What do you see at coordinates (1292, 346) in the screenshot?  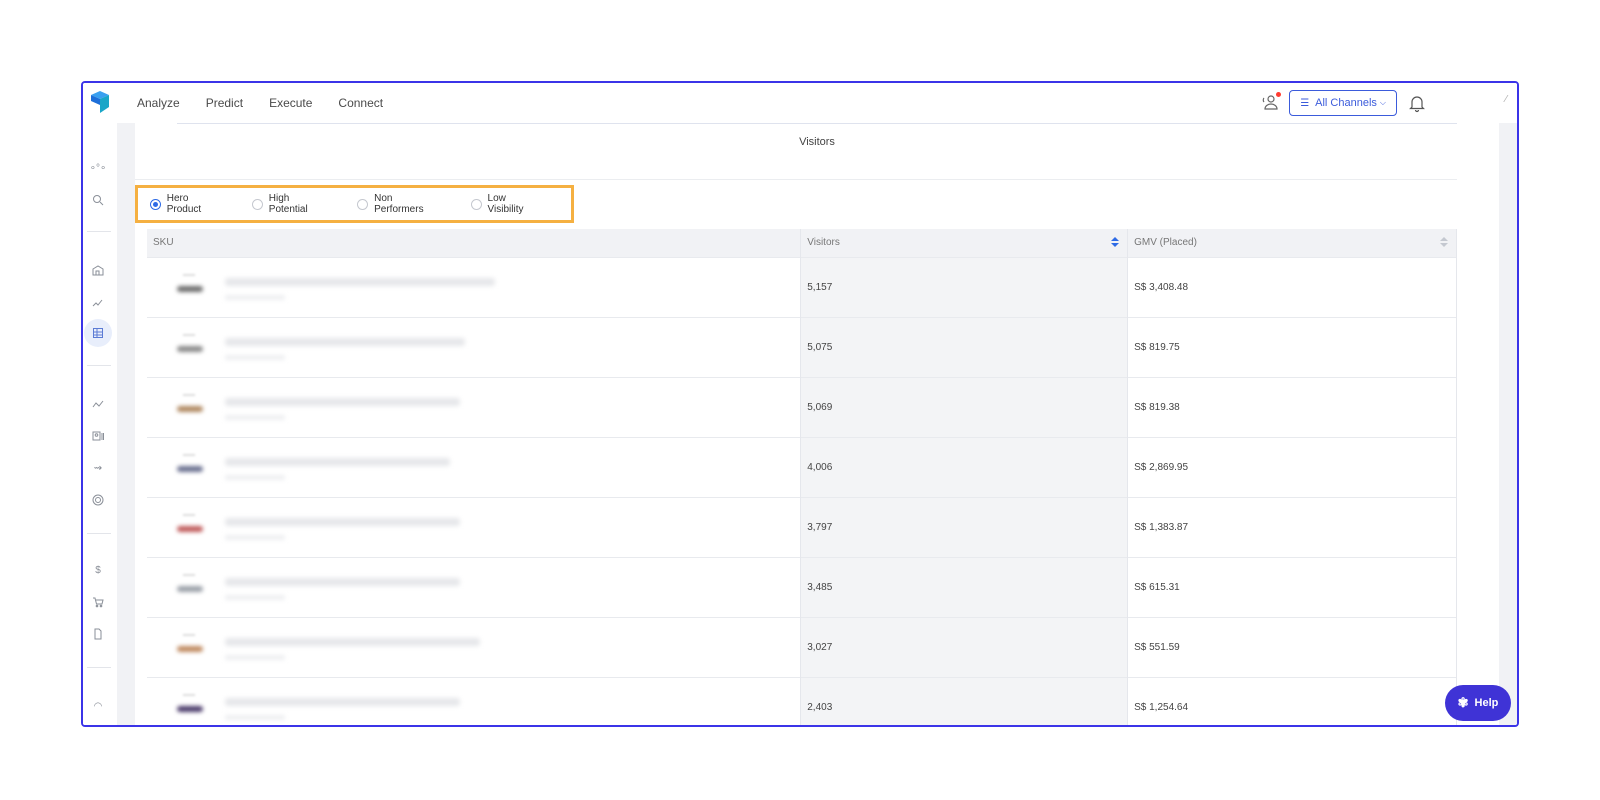 I see `gmv-cell: S$ 819.75` at bounding box center [1292, 346].